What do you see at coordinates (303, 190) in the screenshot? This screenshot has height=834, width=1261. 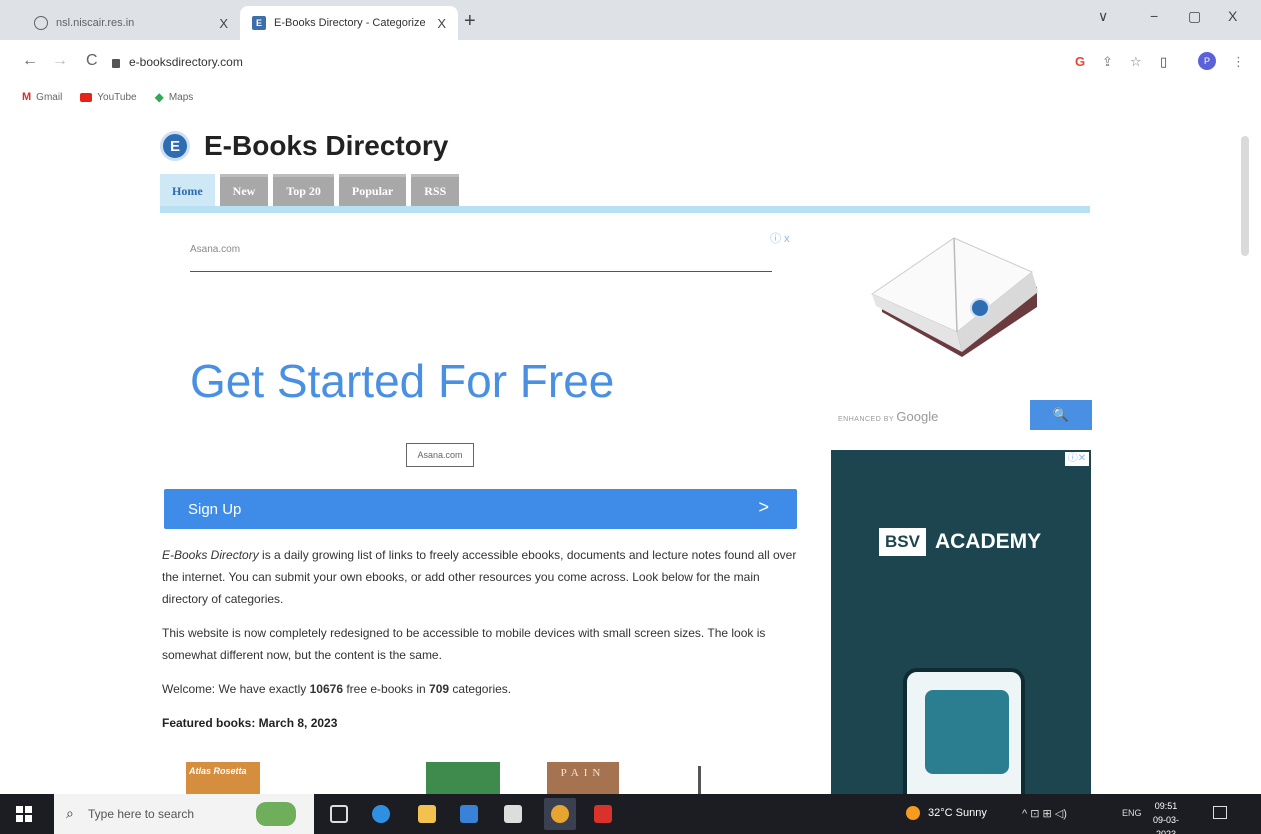 I see `nav-top-20: Top 20` at bounding box center [303, 190].